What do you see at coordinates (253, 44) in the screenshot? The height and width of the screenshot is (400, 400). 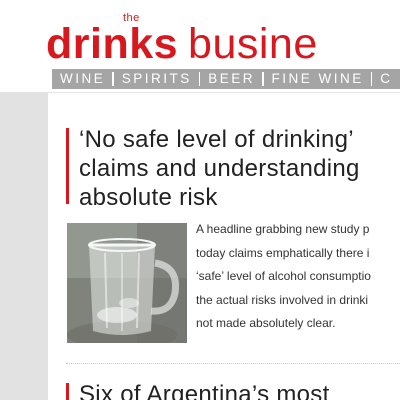 I see `logo-business-text: busine` at bounding box center [253, 44].